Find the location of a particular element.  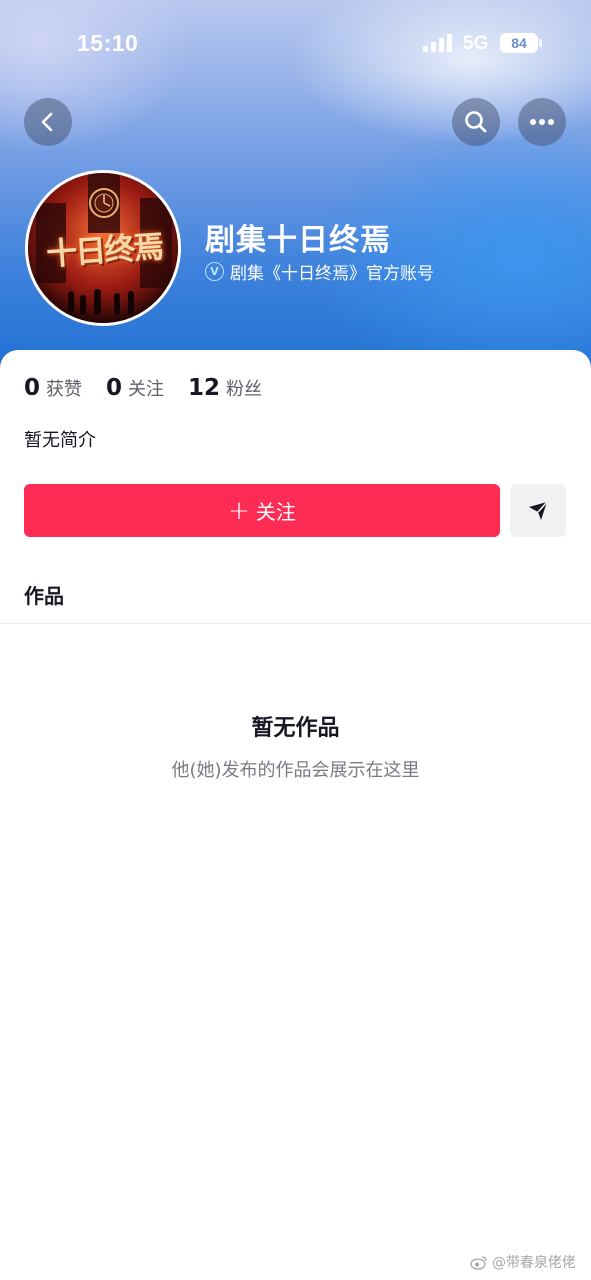

stat-label: 获赞 is located at coordinates (64, 389).